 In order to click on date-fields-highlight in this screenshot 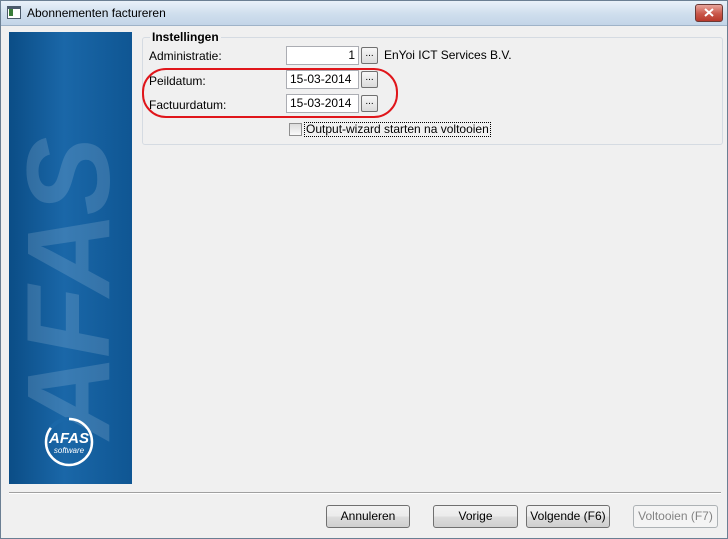, I will do `click(270, 93)`.